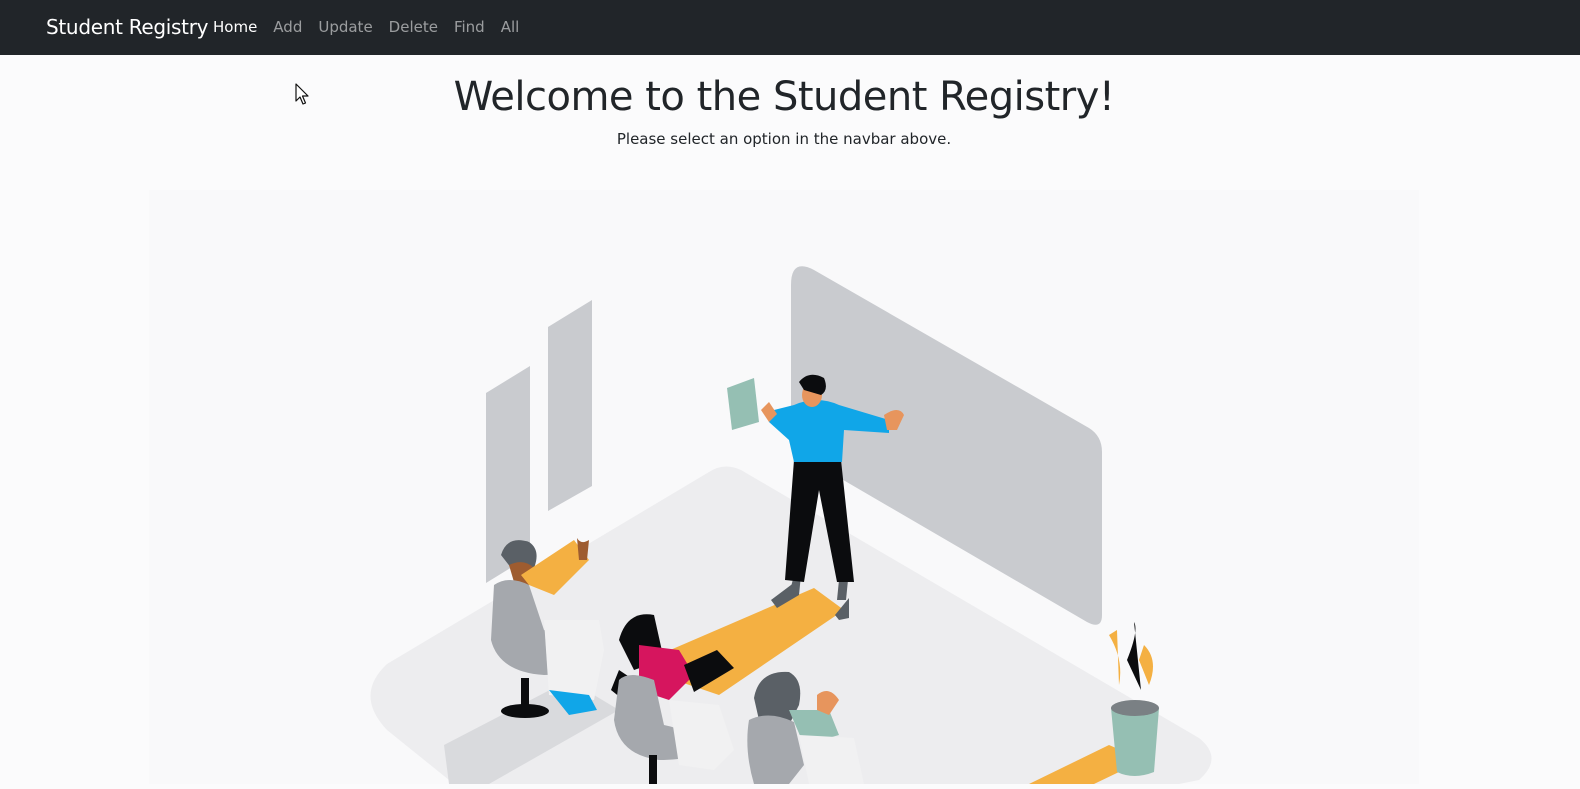 Image resolution: width=1580 pixels, height=789 pixels. What do you see at coordinates (469, 27) in the screenshot?
I see `nav-link-find: Find` at bounding box center [469, 27].